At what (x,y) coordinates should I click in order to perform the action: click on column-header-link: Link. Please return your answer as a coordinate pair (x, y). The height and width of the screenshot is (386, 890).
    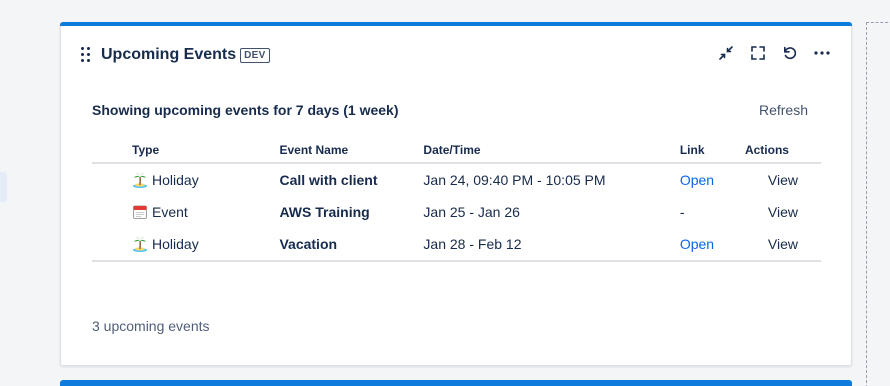
    Looking at the image, I should click on (712, 151).